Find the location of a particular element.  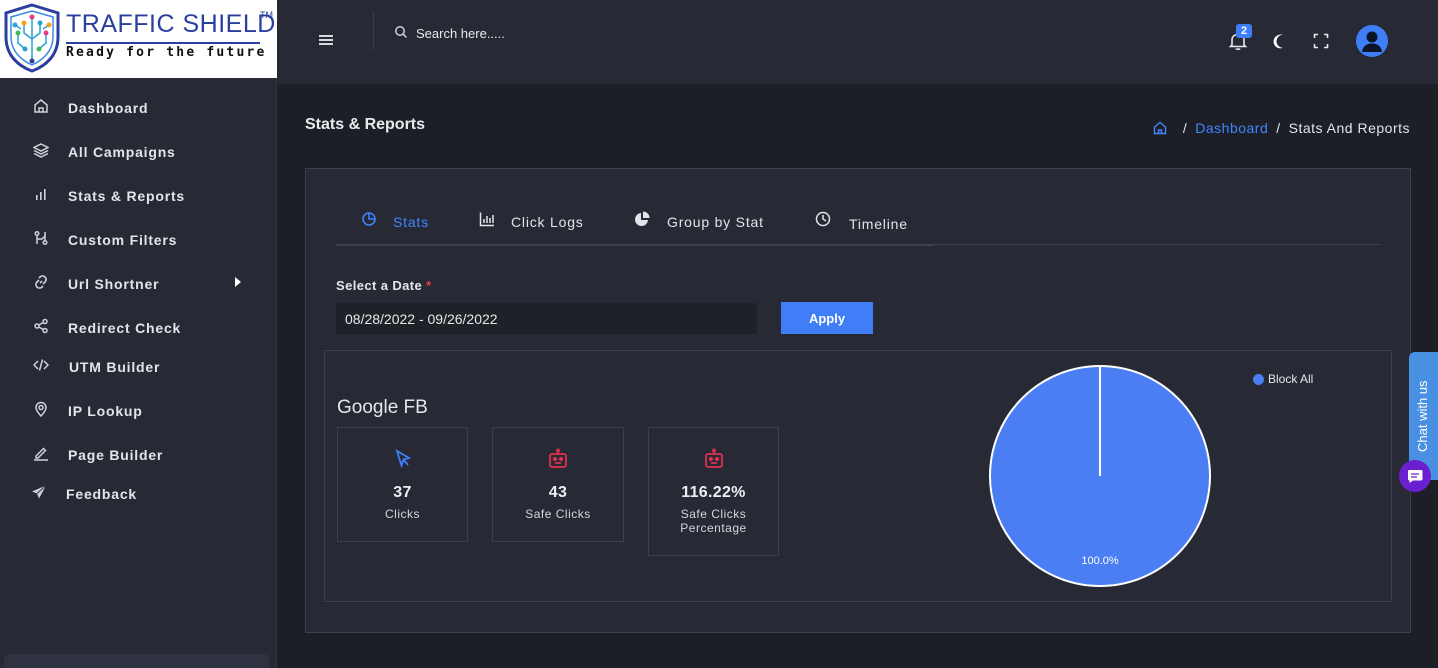

sidebar-item-all-campaigns: All Campaigns is located at coordinates (138, 152).